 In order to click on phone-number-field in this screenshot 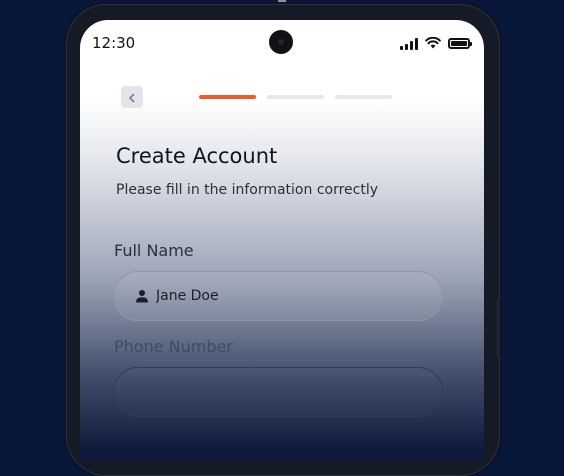, I will do `click(278, 392)`.